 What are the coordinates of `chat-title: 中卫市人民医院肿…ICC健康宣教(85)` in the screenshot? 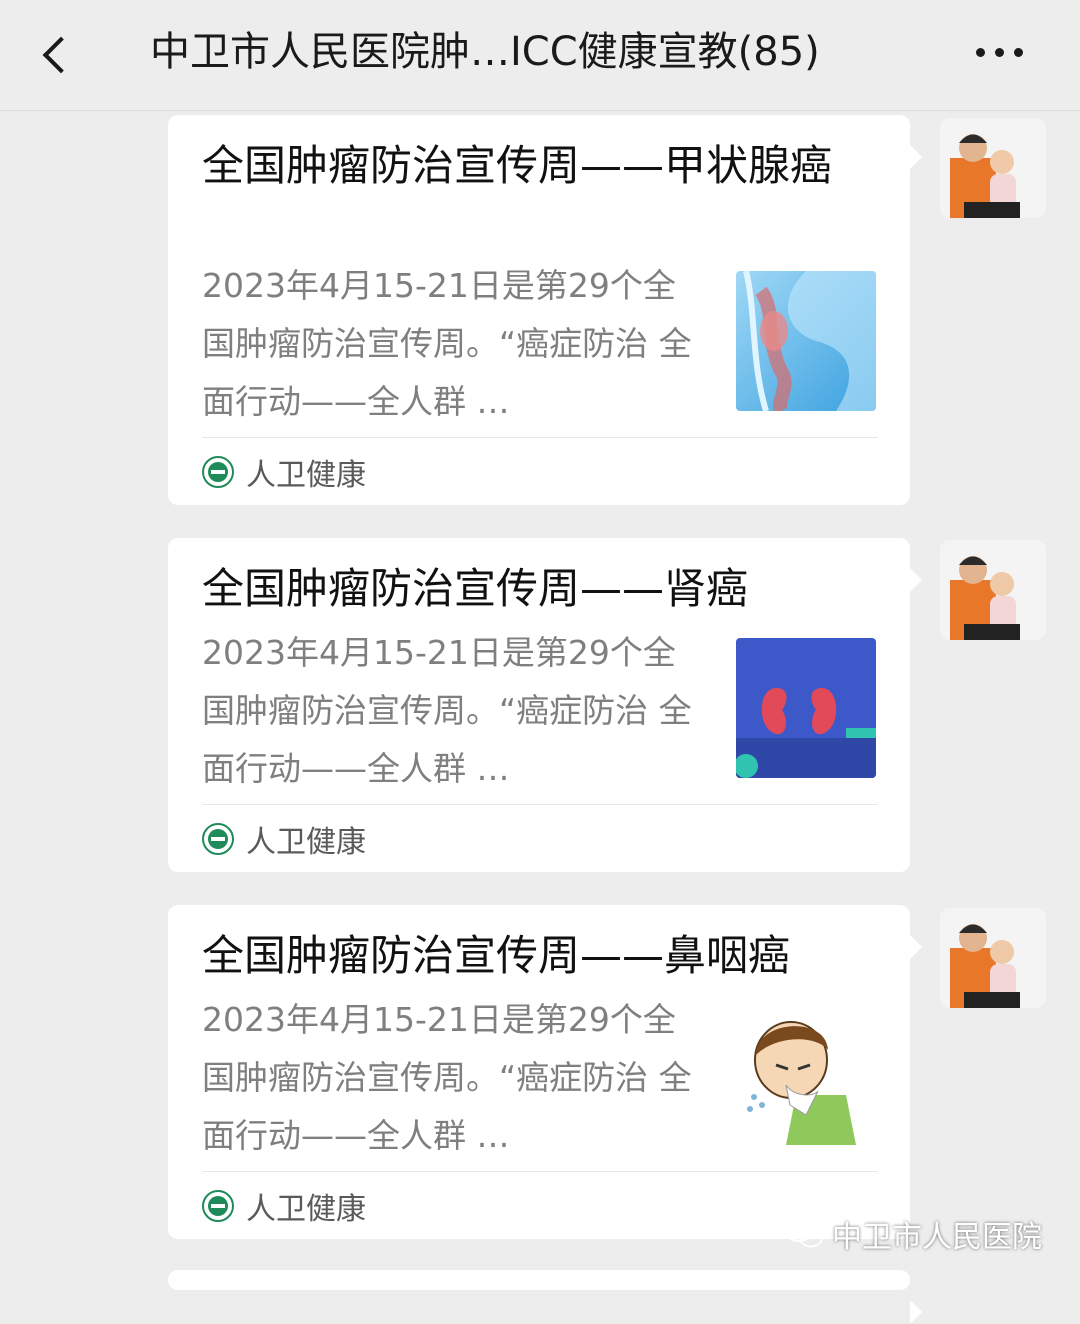 It's located at (485, 52).